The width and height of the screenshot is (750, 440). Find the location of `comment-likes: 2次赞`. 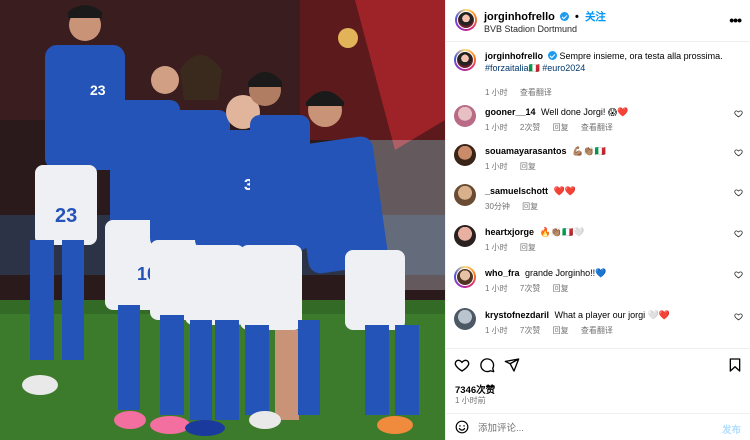

comment-likes: 2次赞 is located at coordinates (530, 127).